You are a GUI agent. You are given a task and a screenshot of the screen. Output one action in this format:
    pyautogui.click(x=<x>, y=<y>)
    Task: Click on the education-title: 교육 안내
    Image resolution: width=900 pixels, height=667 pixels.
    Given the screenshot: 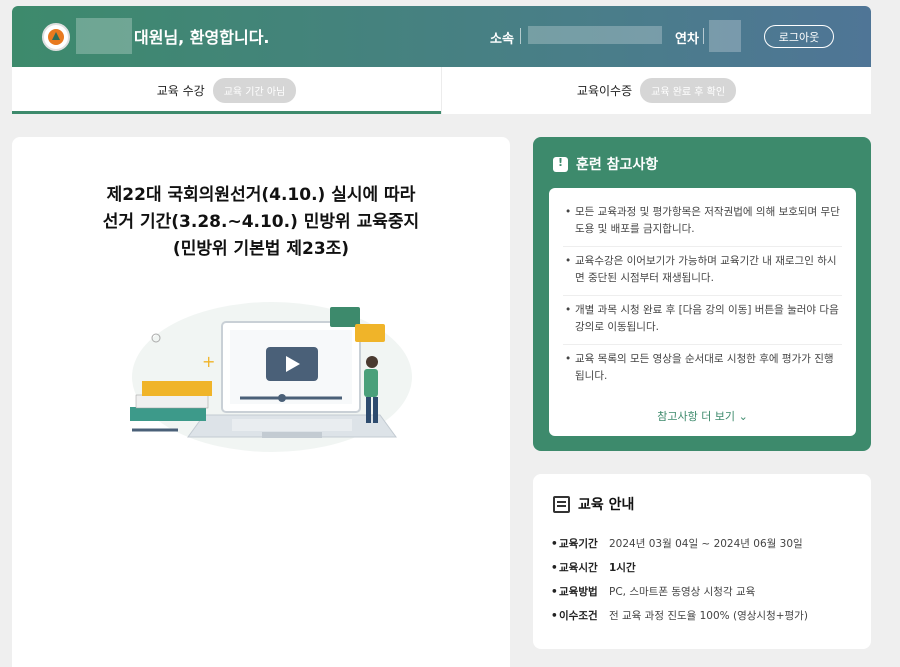 What is the action you would take?
    pyautogui.click(x=606, y=505)
    